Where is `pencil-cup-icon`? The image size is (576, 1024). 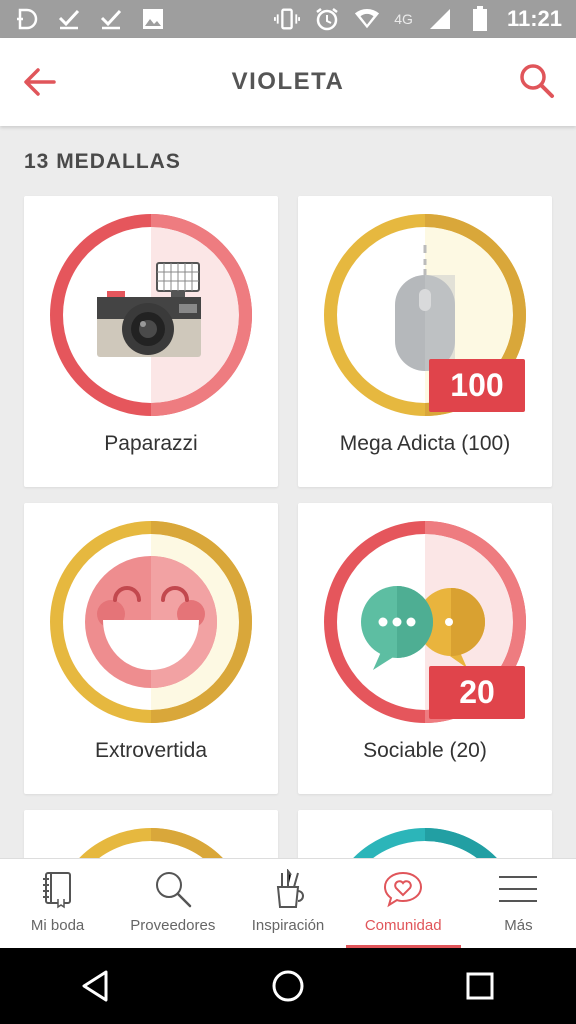
pencil-cup-icon is located at coordinates (290, 888).